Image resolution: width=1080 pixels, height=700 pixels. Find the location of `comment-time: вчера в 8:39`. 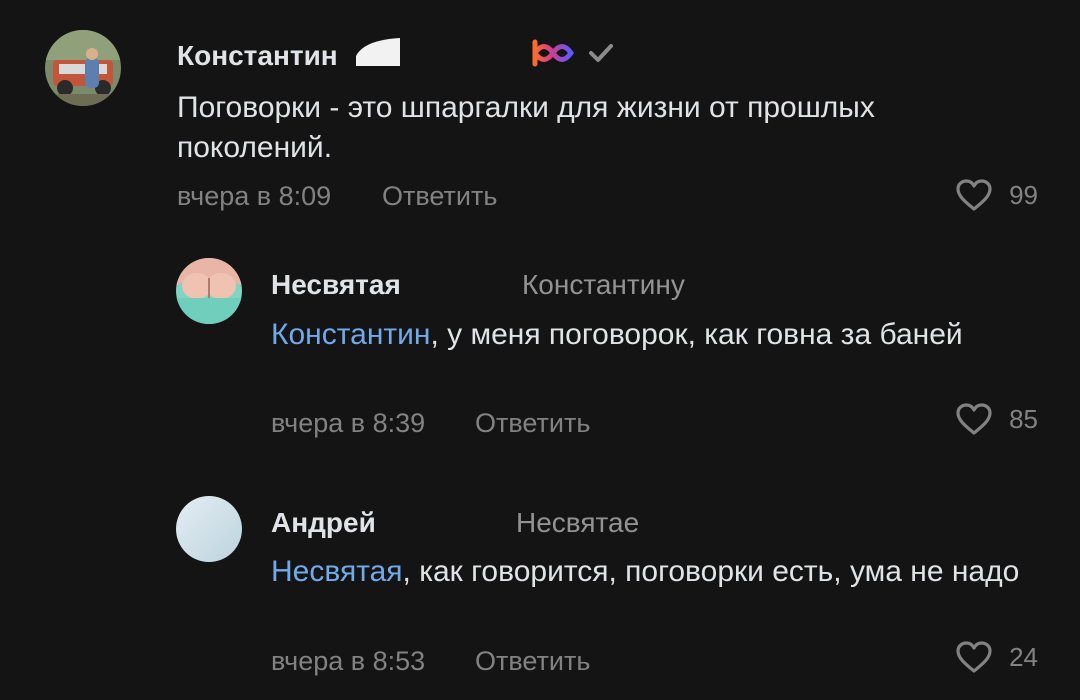

comment-time: вчера в 8:39 is located at coordinates (348, 423).